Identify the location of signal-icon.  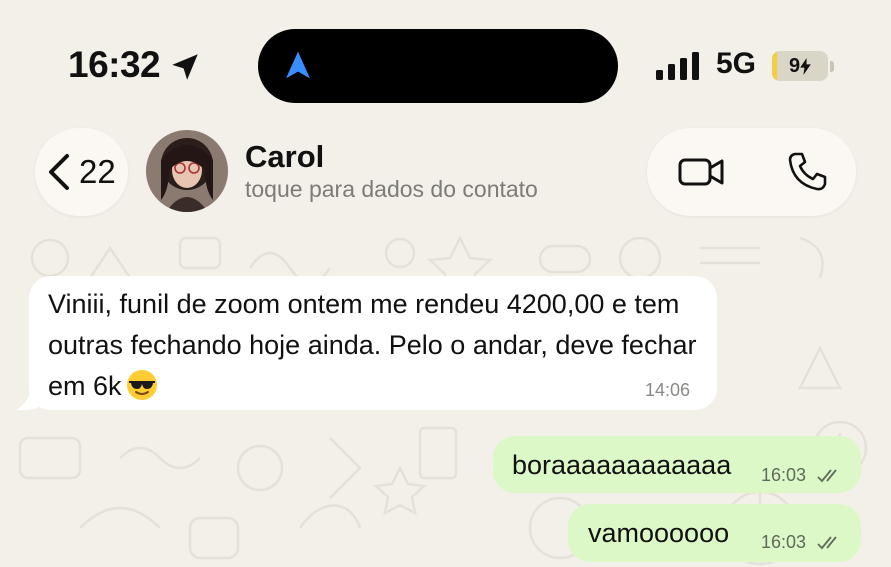
(677, 66).